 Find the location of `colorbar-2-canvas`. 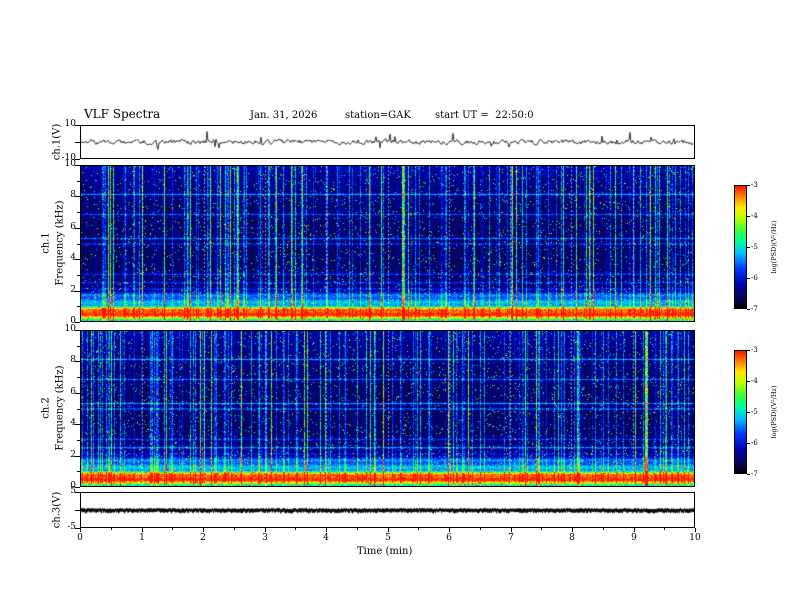

colorbar-2-canvas is located at coordinates (740, 412).